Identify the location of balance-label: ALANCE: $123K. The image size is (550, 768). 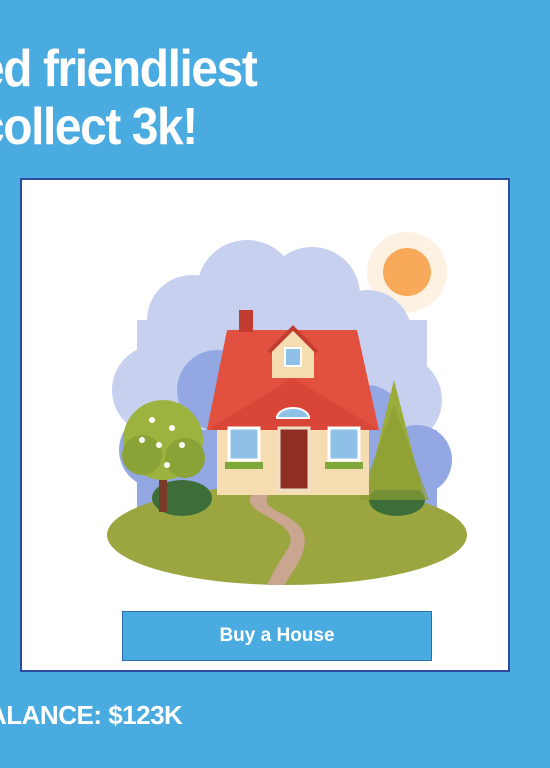
(91, 715).